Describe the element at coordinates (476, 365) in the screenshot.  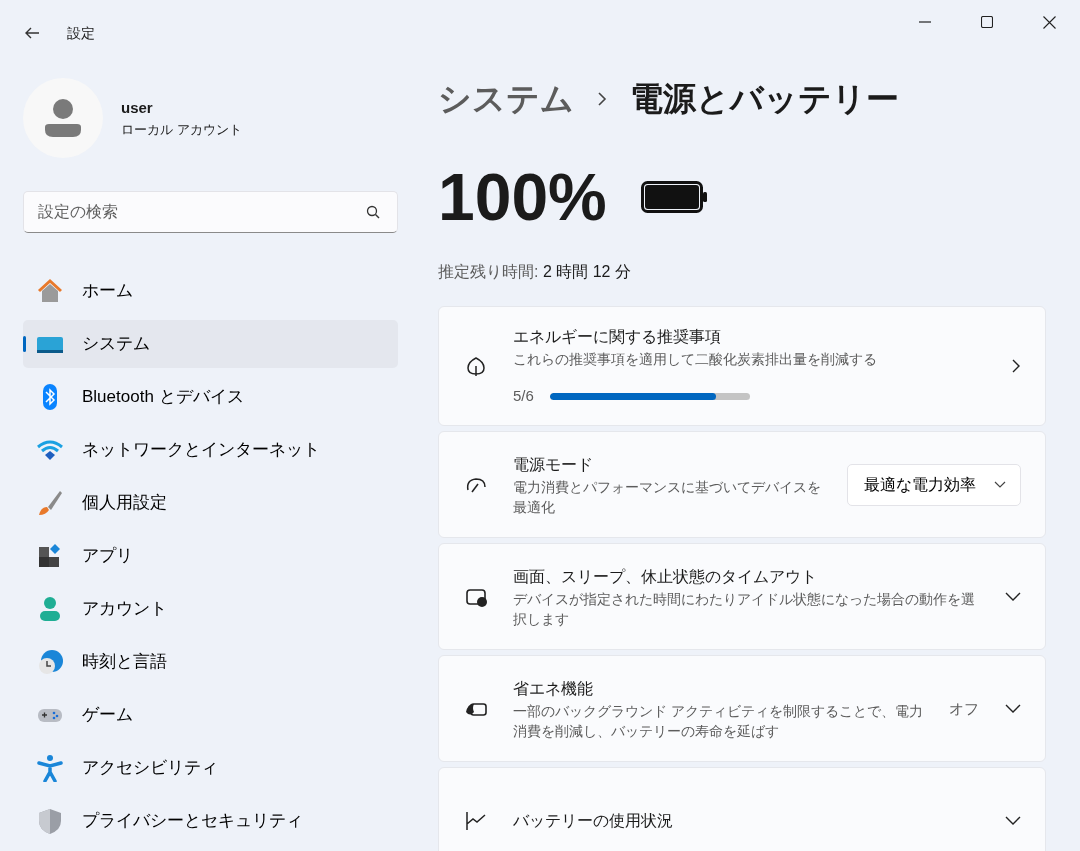
I see `leaf-icon` at that location.